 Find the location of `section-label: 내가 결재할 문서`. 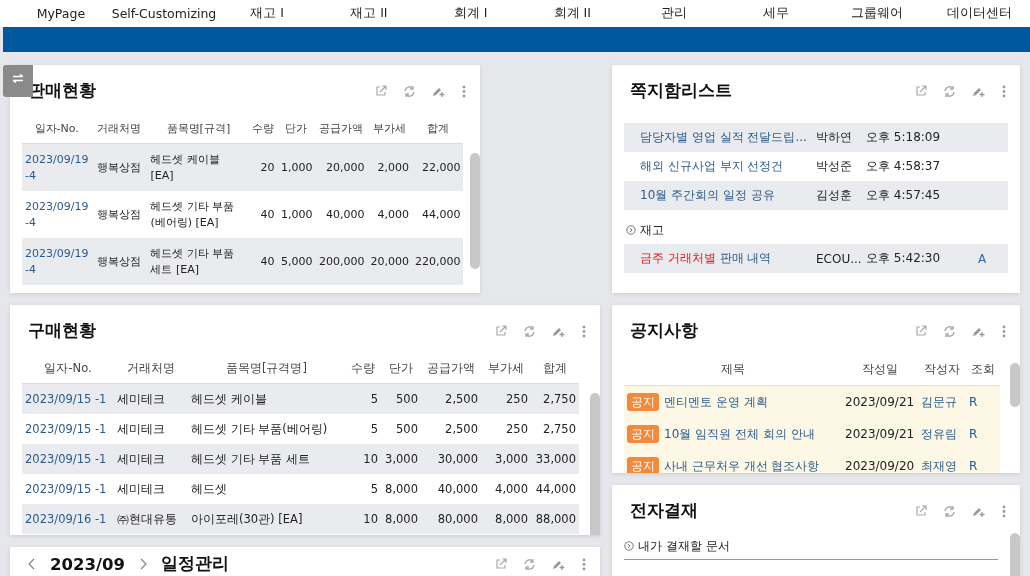

section-label: 내가 결재할 문서 is located at coordinates (684, 546).